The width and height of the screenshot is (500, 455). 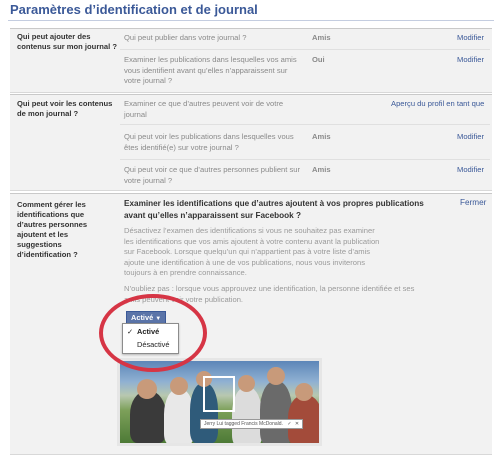 What do you see at coordinates (251, 20) in the screenshot?
I see `title-divider` at bounding box center [251, 20].